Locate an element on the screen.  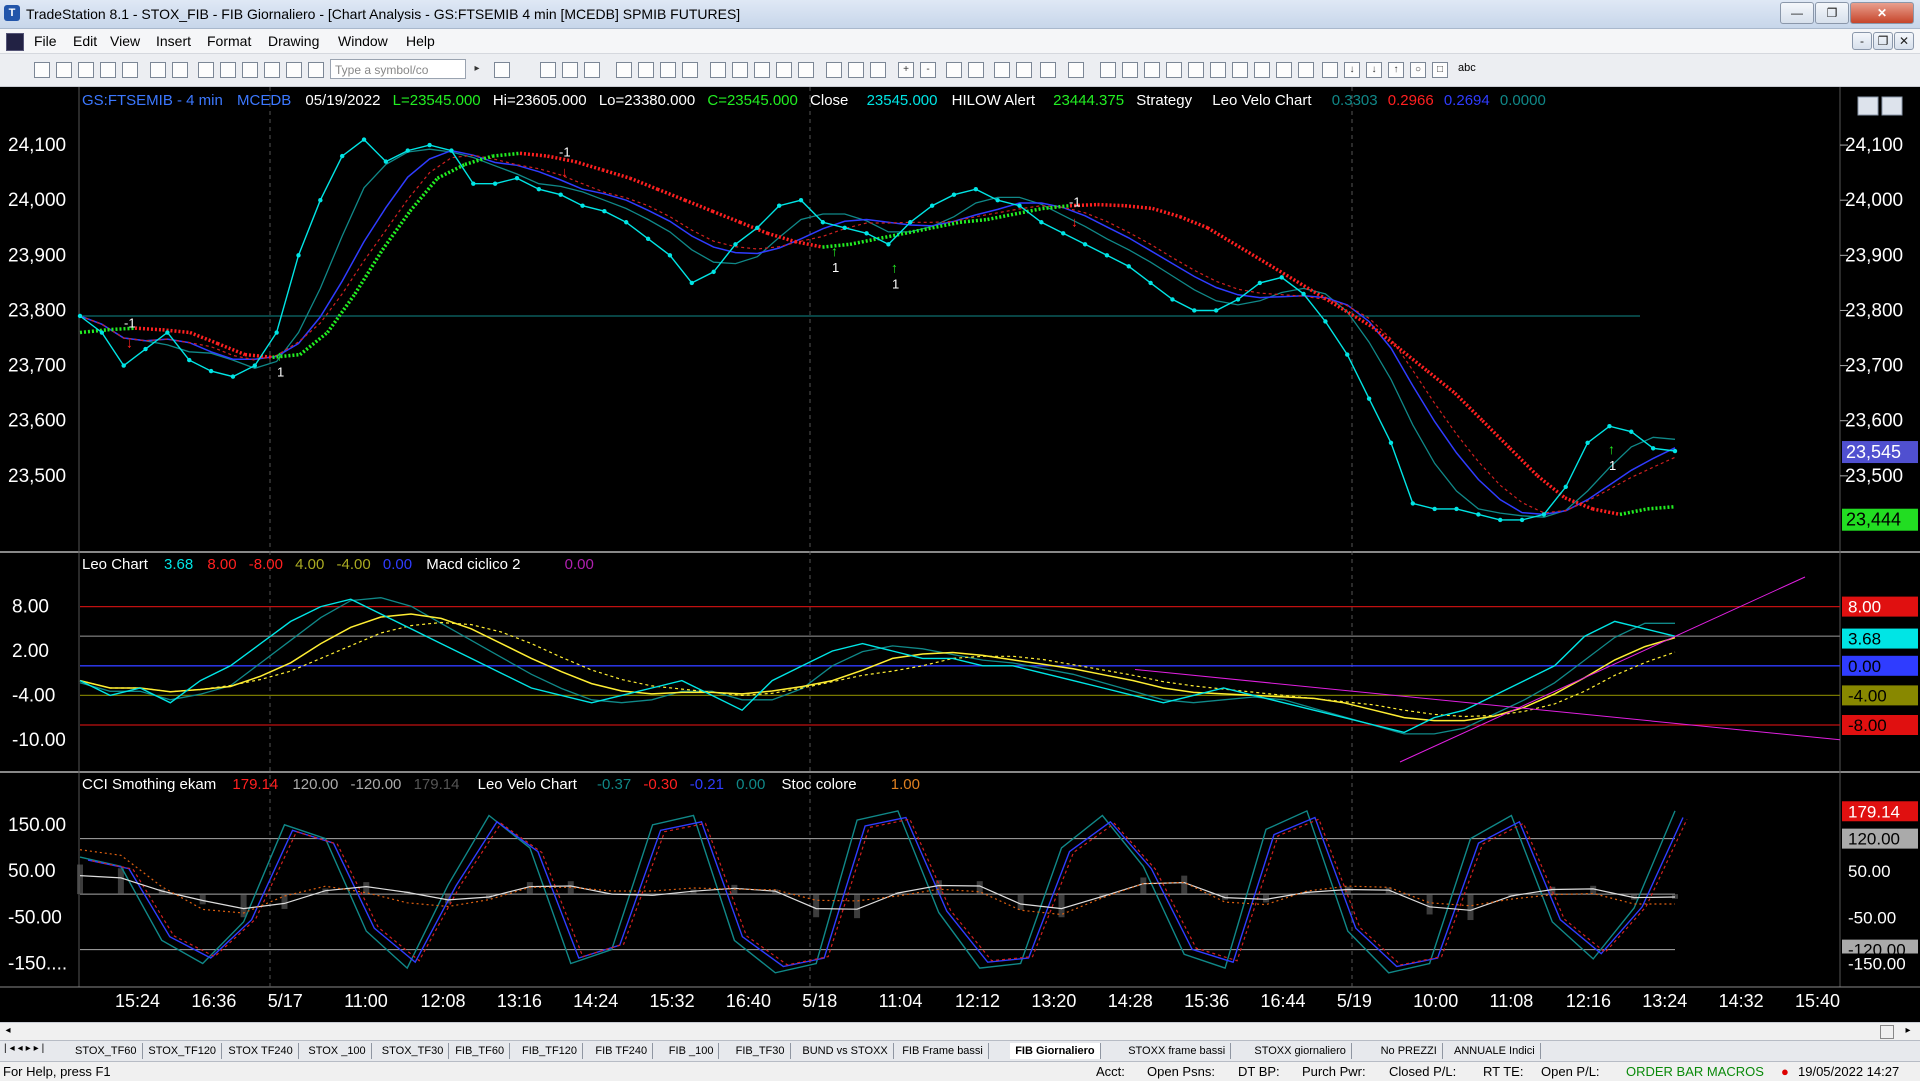
candle-icon is located at coordinates (762, 70).